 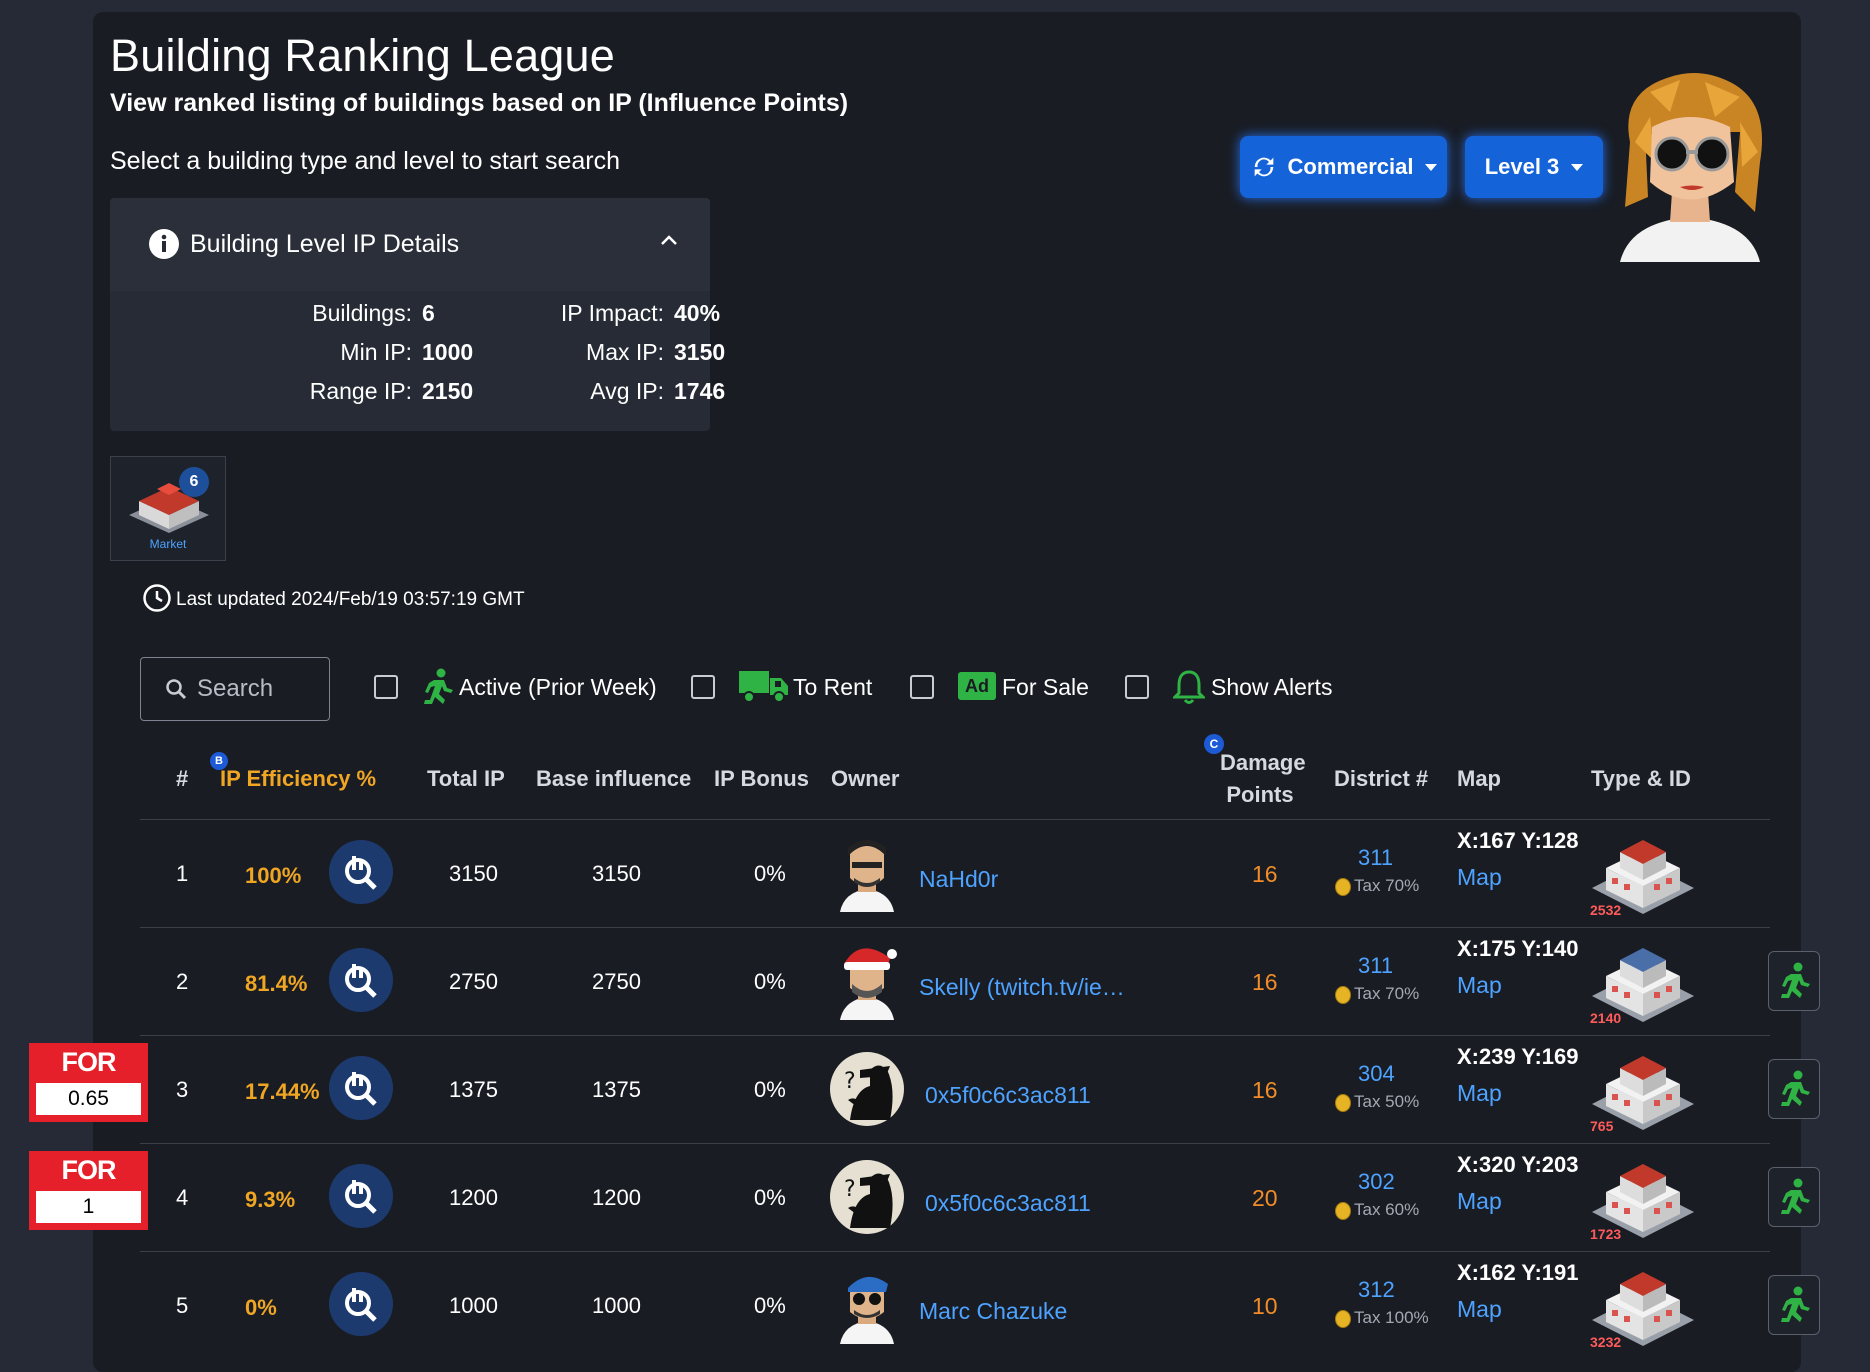 What do you see at coordinates (473, 873) in the screenshot?
I see `total-ip-cell: 3150` at bounding box center [473, 873].